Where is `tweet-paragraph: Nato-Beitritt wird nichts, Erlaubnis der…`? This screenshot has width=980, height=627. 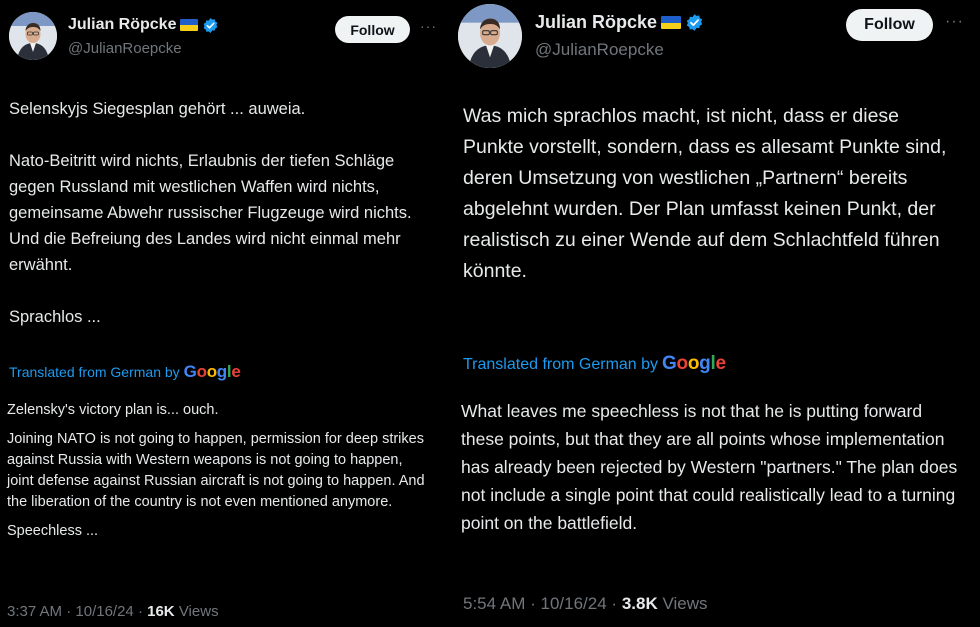
tweet-paragraph: Nato-Beitritt wird nichts, Erlaubnis der… is located at coordinates (210, 213).